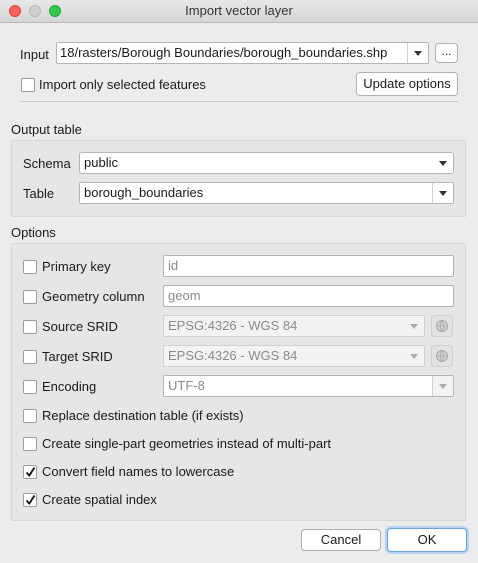  I want to click on replace-destination-checkbox, so click(30, 416).